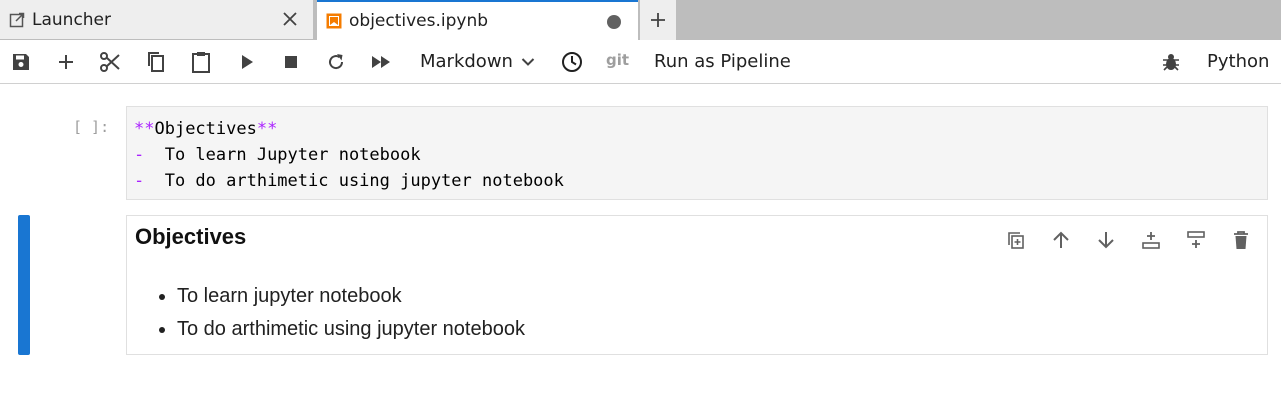  Describe the element at coordinates (617, 60) in the screenshot. I see `git-button: git` at that location.